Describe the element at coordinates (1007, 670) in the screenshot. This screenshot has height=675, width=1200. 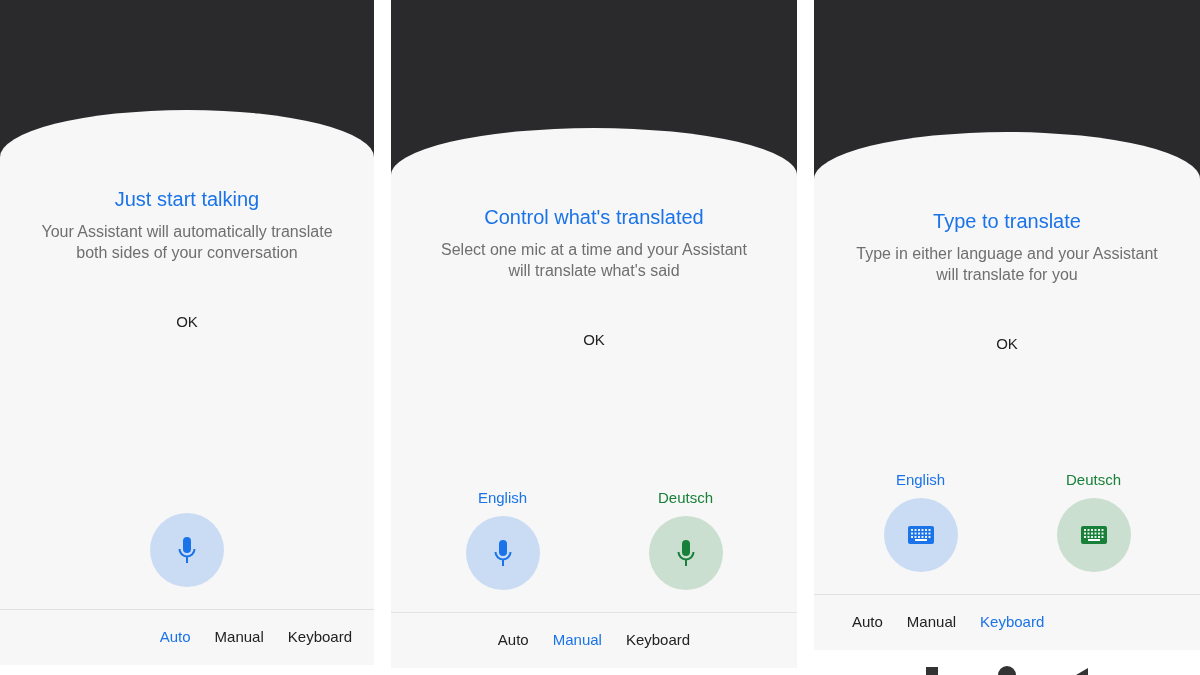
I see `home-icon` at that location.